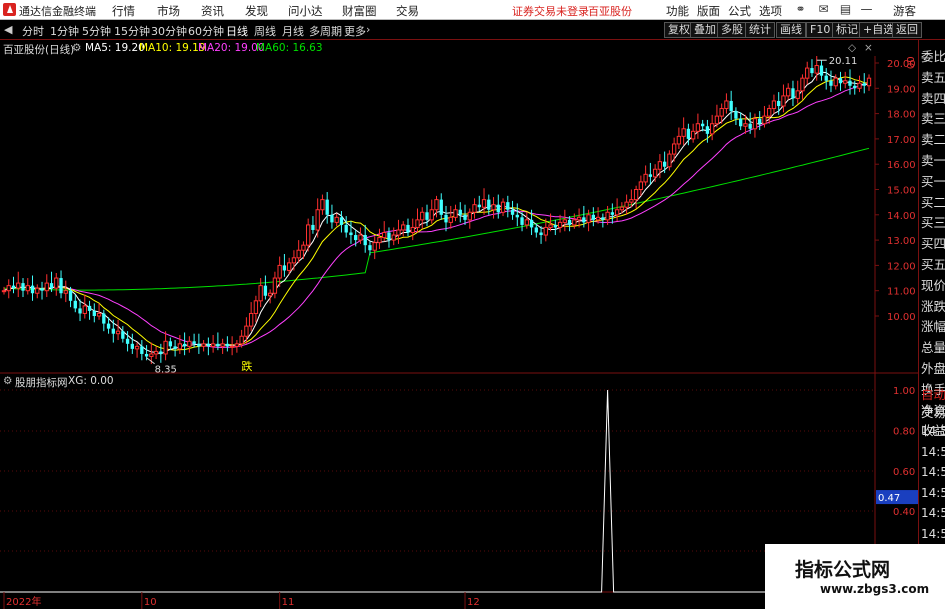 The image size is (945, 609). Describe the element at coordinates (169, 31) in the screenshot. I see `period-30min: 30分钟` at that location.